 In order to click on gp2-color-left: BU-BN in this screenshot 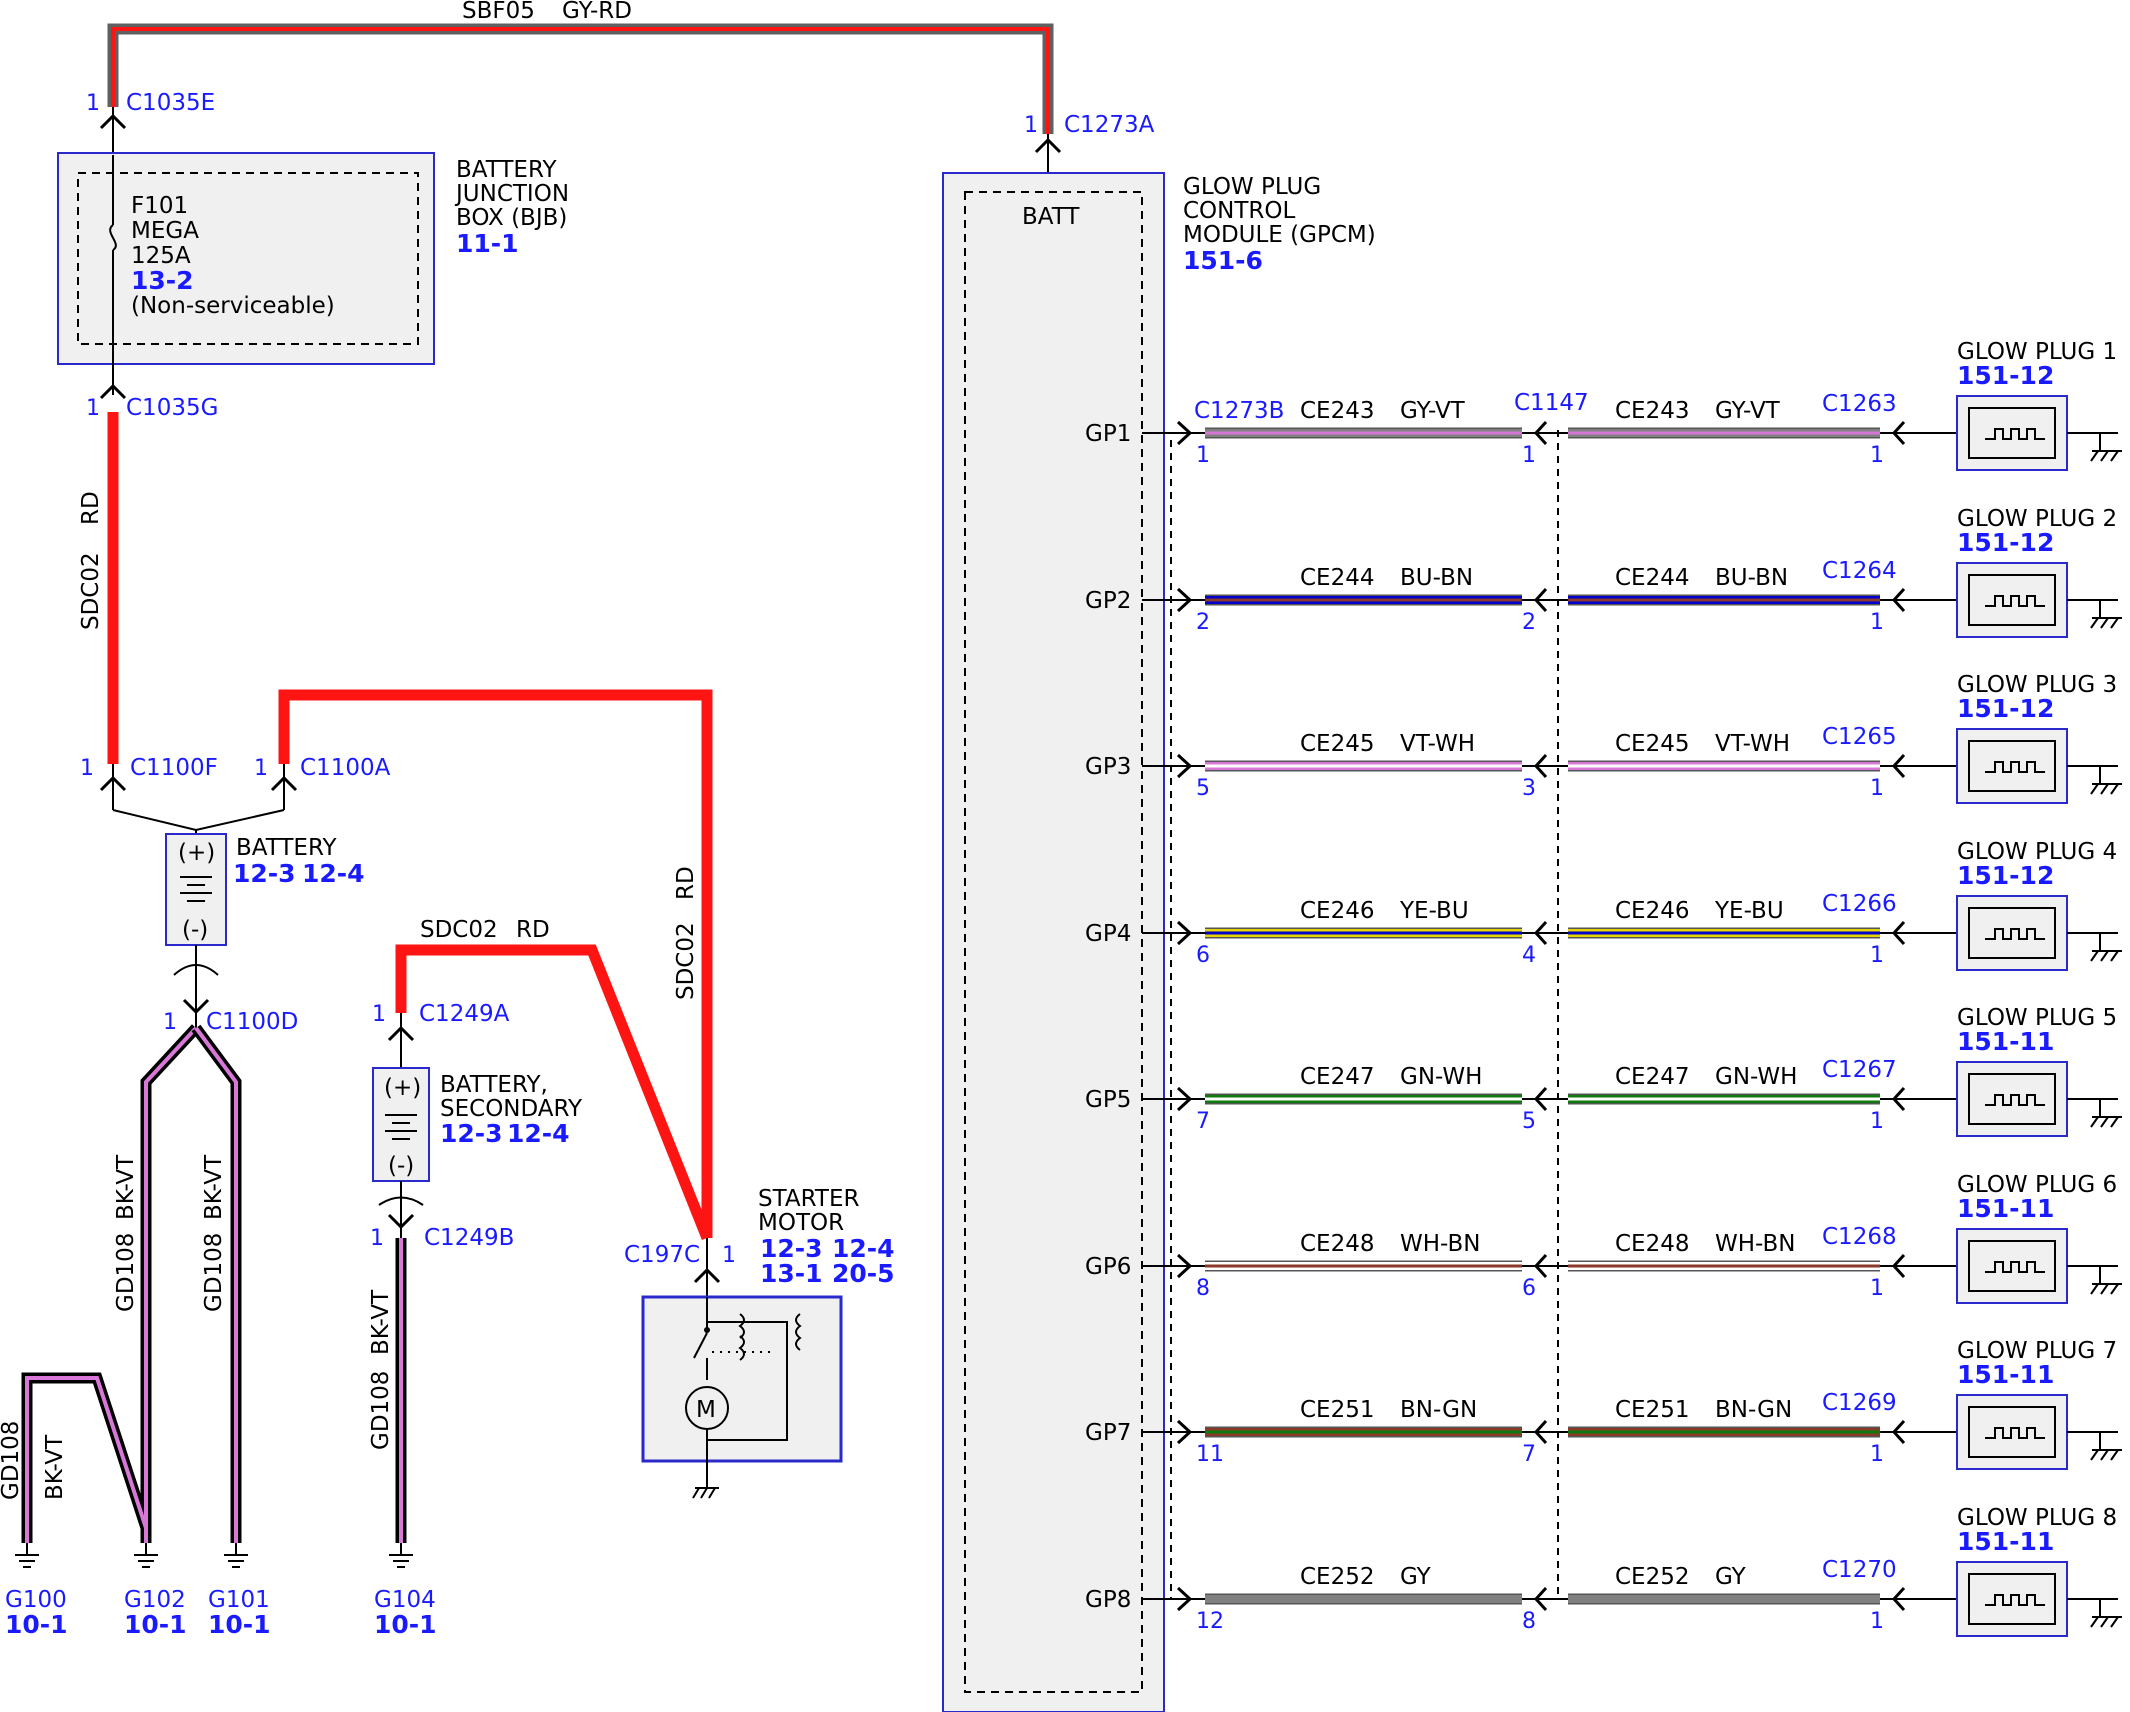, I will do `click(1436, 578)`.